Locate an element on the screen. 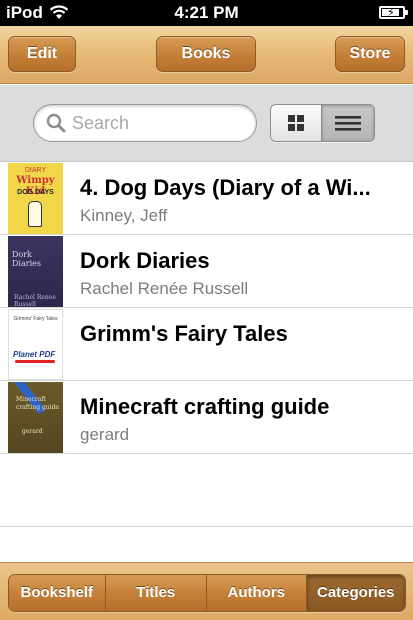 Image resolution: width=413 pixels, height=620 pixels. sort-tabs: Bookshelf Titles Authors Categories is located at coordinates (207, 593).